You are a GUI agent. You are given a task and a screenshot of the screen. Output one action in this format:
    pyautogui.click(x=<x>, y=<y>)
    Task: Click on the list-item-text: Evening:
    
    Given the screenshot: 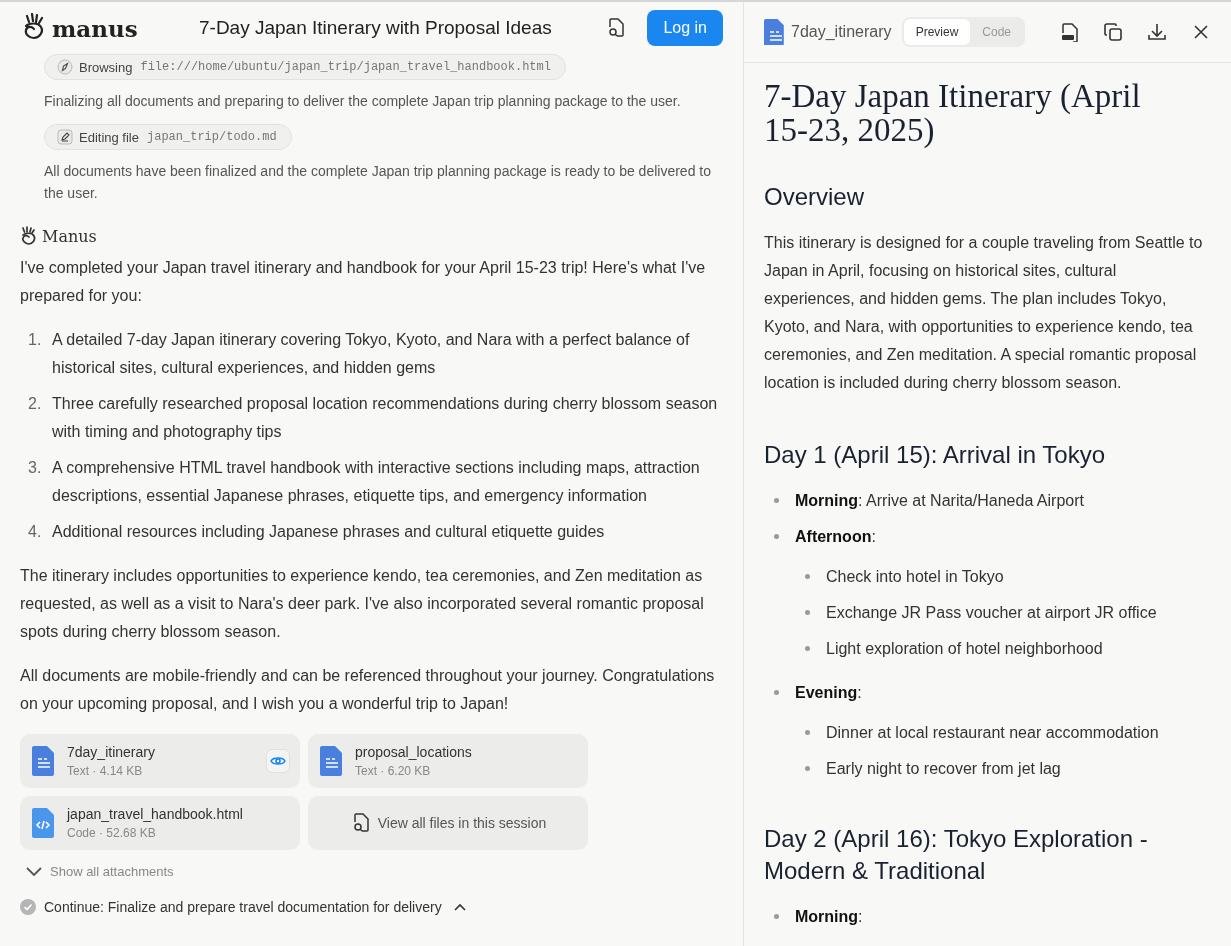 What is the action you would take?
    pyautogui.click(x=829, y=693)
    